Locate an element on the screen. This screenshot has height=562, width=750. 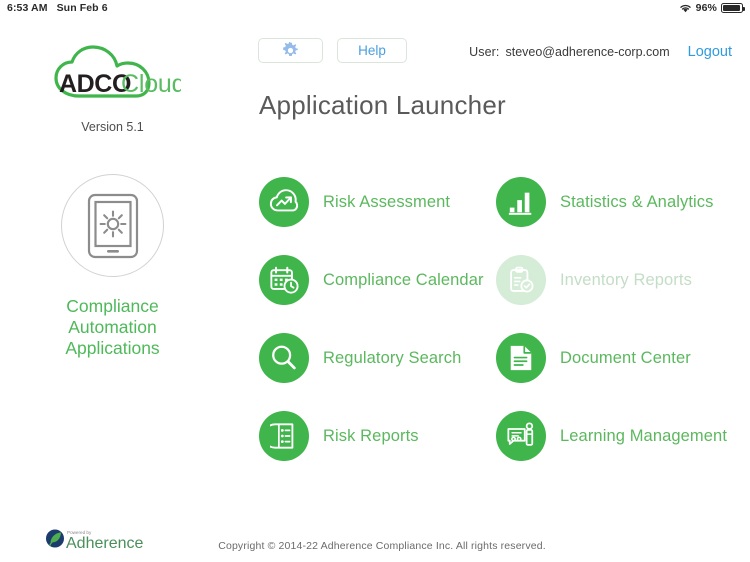
adco-cloud-logo: ADCO Cloud is located at coordinates (112, 76).